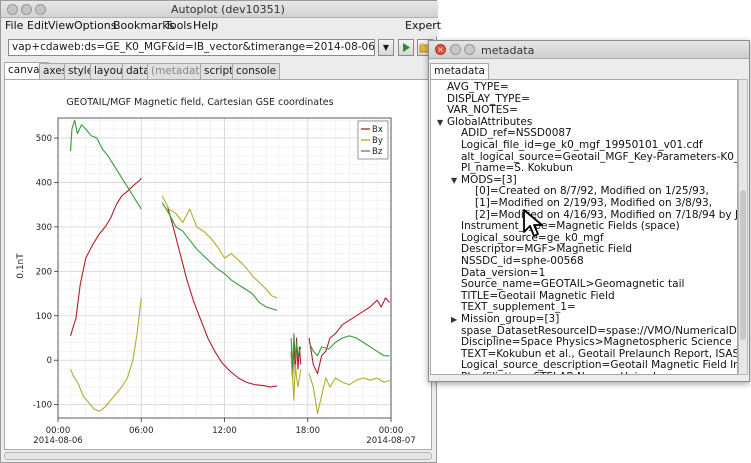 Image resolution: width=751 pixels, height=463 pixels. What do you see at coordinates (377, 152) in the screenshot?
I see `legend-label: Bz` at bounding box center [377, 152].